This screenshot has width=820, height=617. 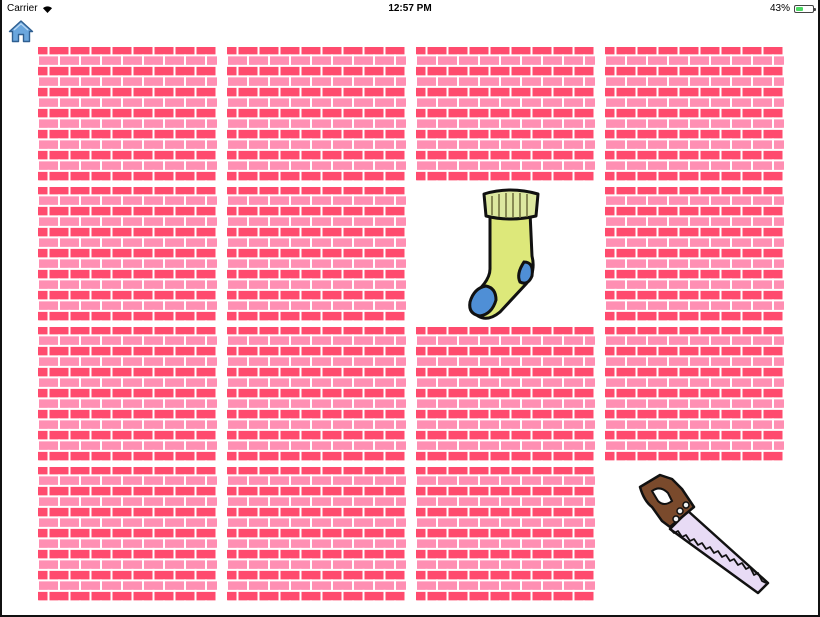 I want to click on home-button, so click(x=21, y=31).